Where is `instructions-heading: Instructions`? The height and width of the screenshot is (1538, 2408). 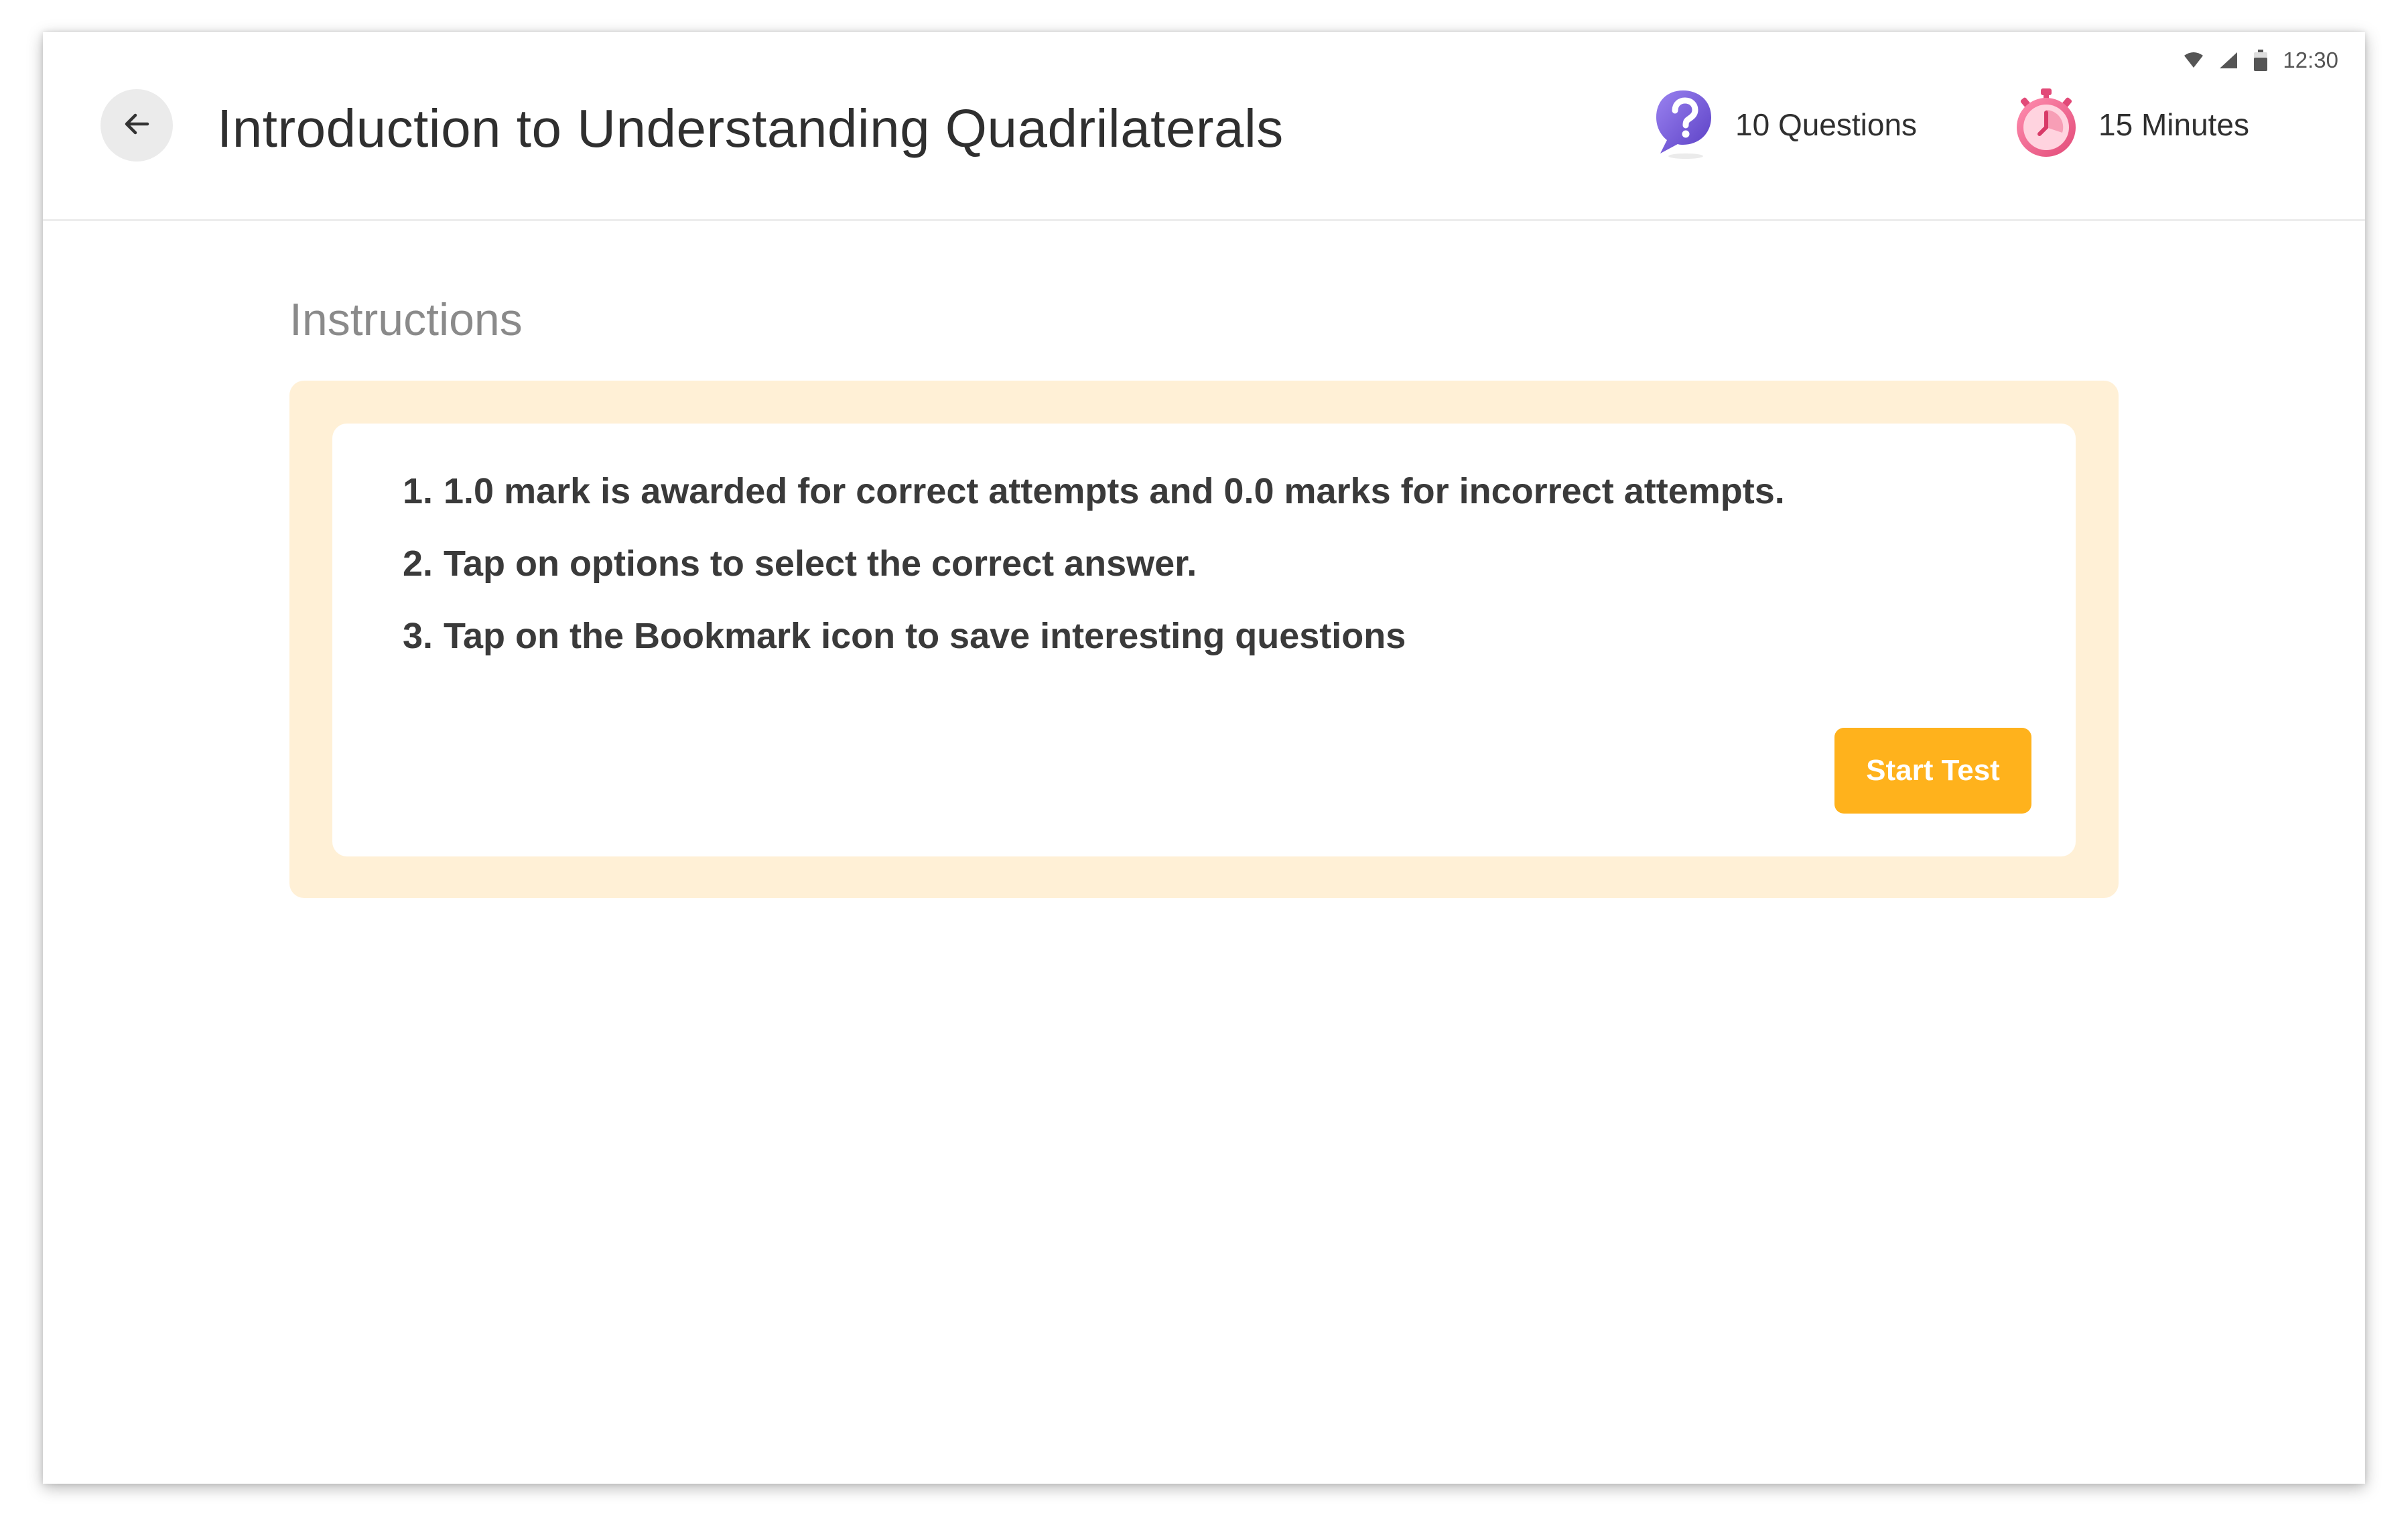 instructions-heading: Instructions is located at coordinates (406, 319).